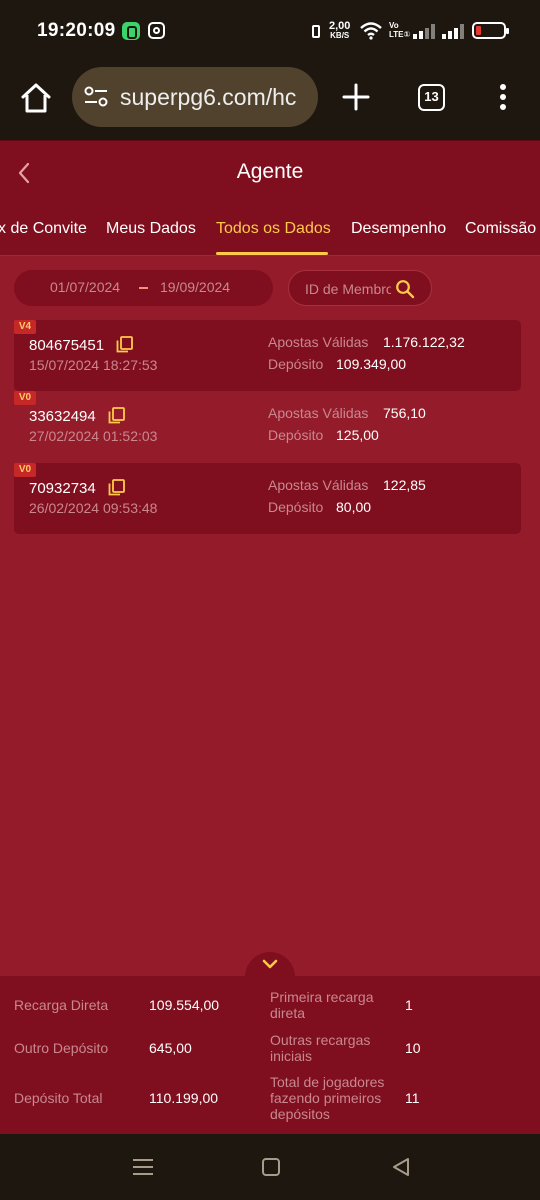 Image resolution: width=540 pixels, height=1200 pixels. Describe the element at coordinates (67, 345) in the screenshot. I see `member-id: 804675451` at that location.